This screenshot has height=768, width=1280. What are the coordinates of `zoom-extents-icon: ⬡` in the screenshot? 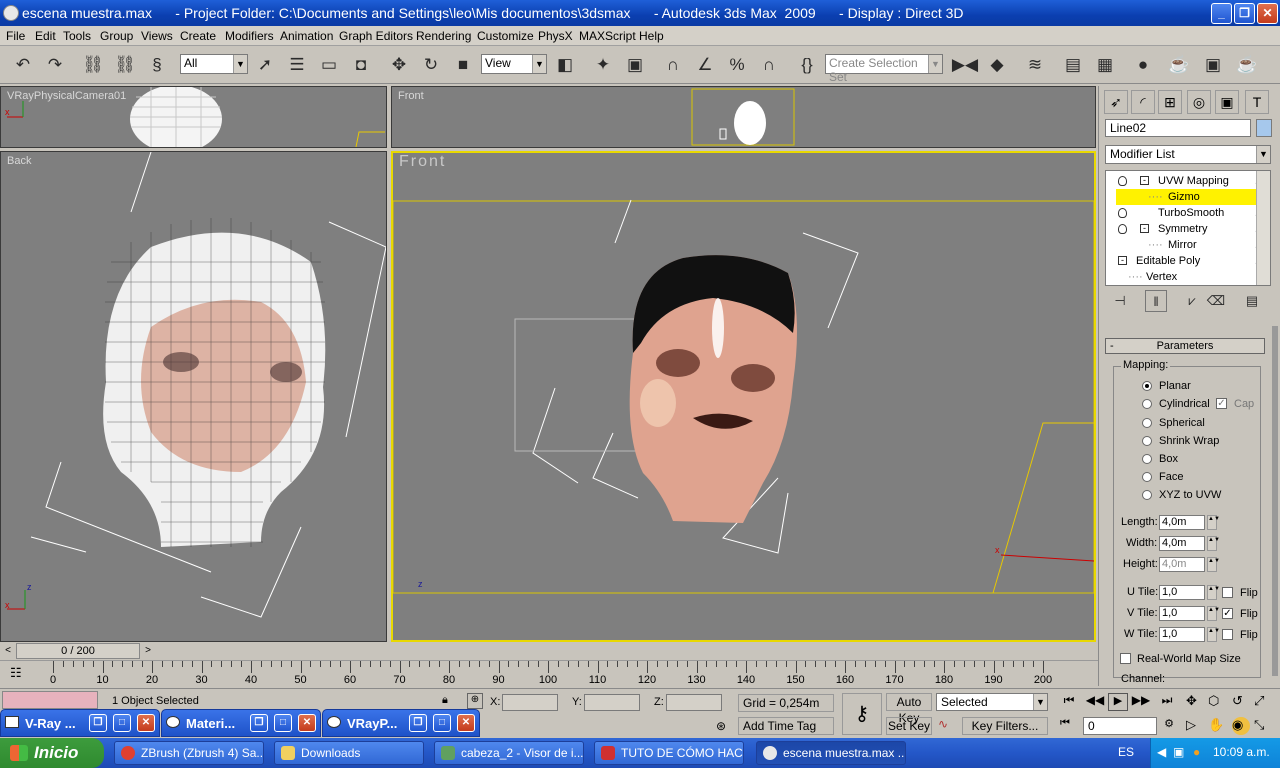 It's located at (1217, 702).